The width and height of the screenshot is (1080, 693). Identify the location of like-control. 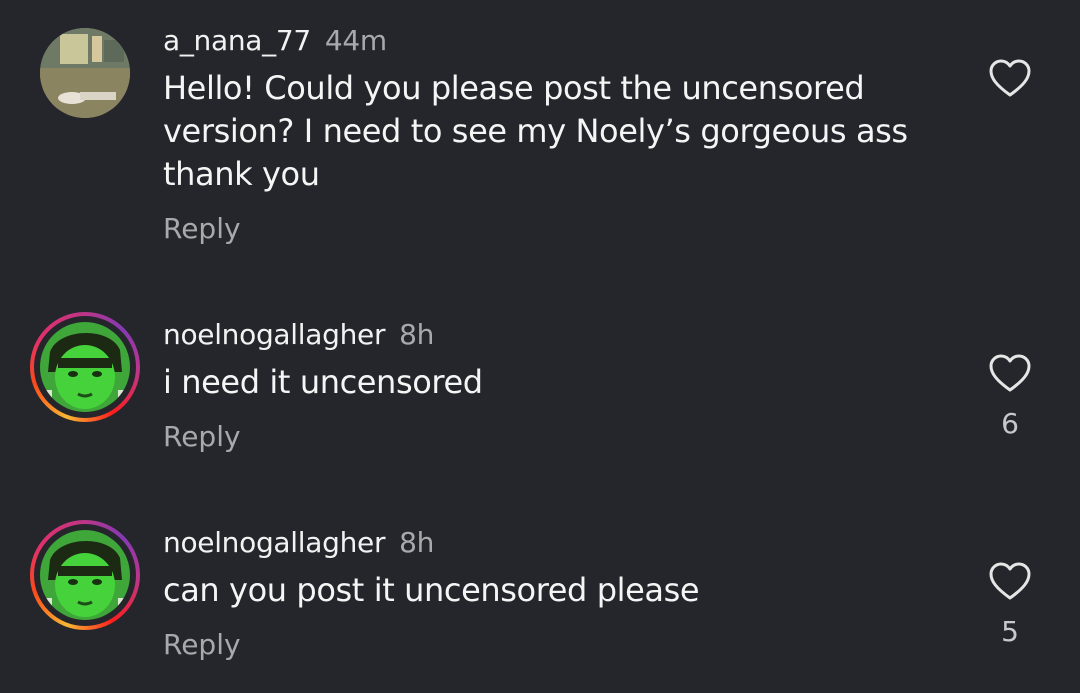
(1010, 85).